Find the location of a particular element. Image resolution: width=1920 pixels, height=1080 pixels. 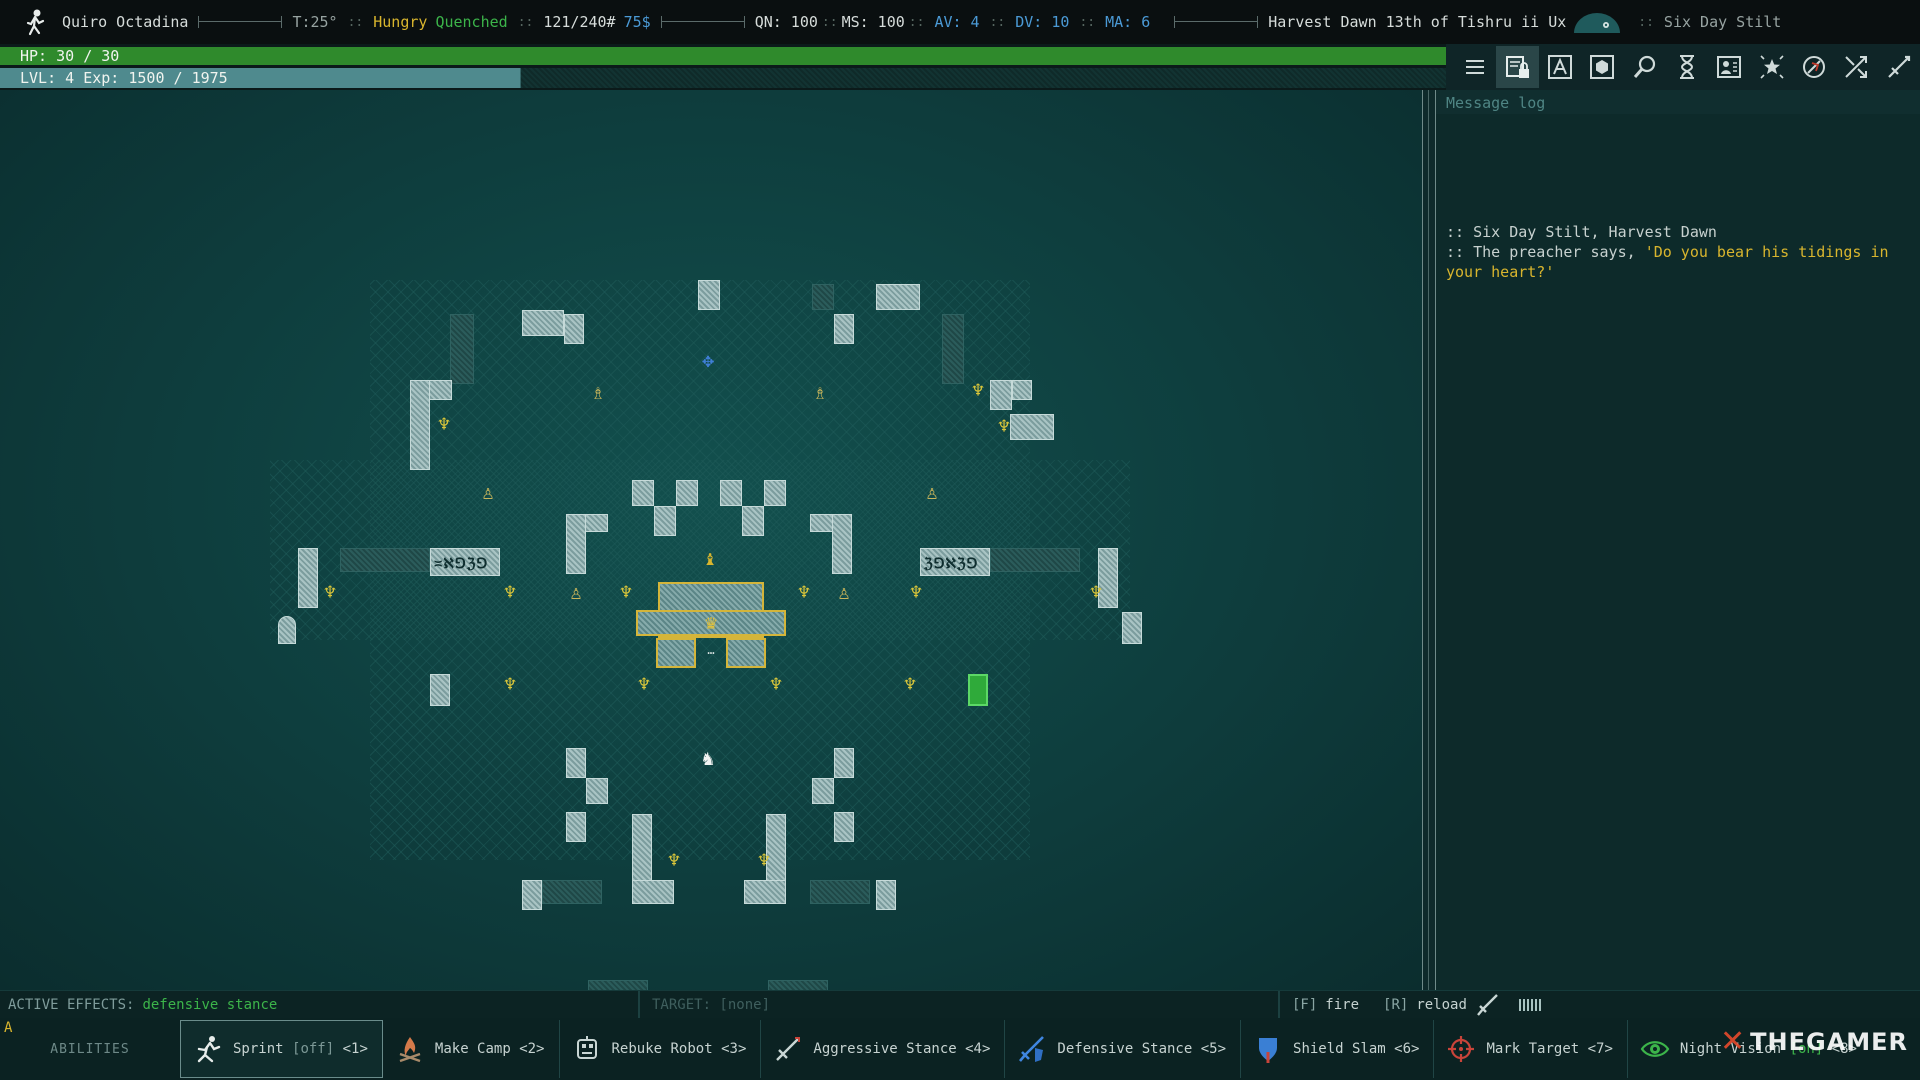

ability-shield-slam: Shield Slam <6> is located at coordinates (1338, 1049).